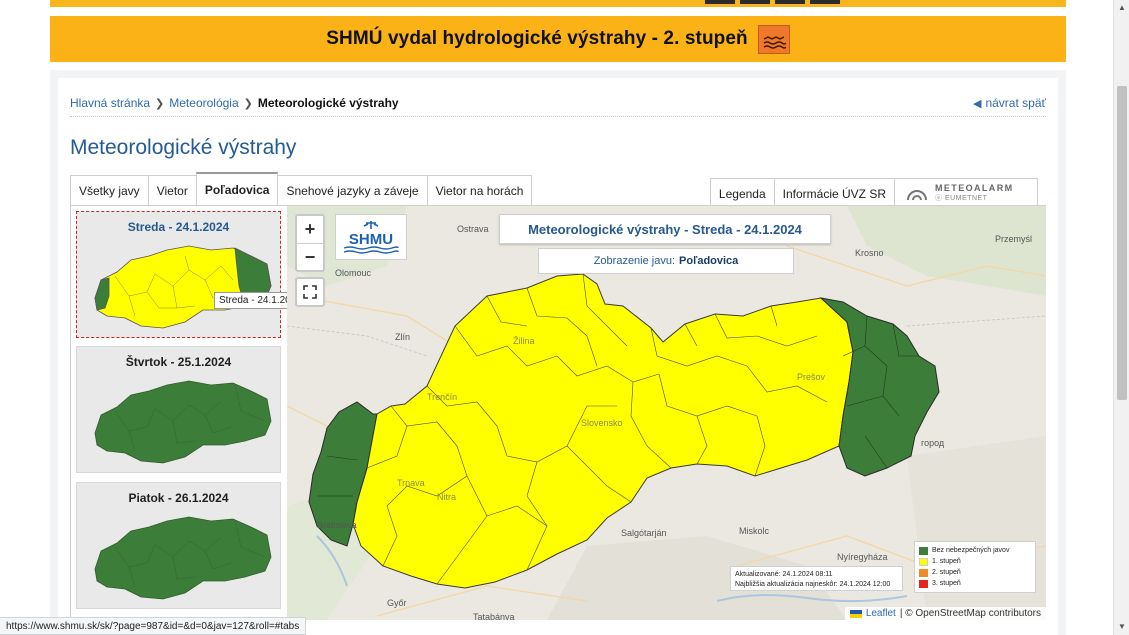 The height and width of the screenshot is (635, 1129). What do you see at coordinates (178, 362) in the screenshot?
I see `day-card-title: Štvrtok - 25.1.2024` at bounding box center [178, 362].